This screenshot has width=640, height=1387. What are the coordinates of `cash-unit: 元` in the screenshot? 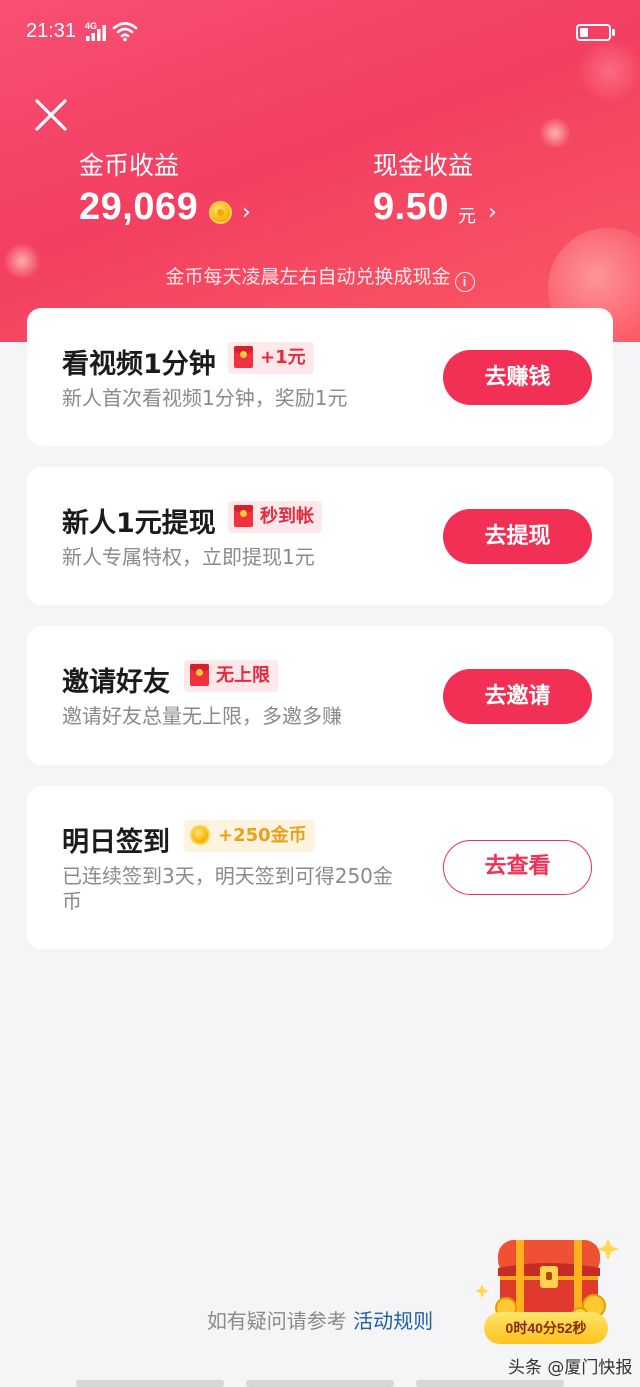 It's located at (467, 216).